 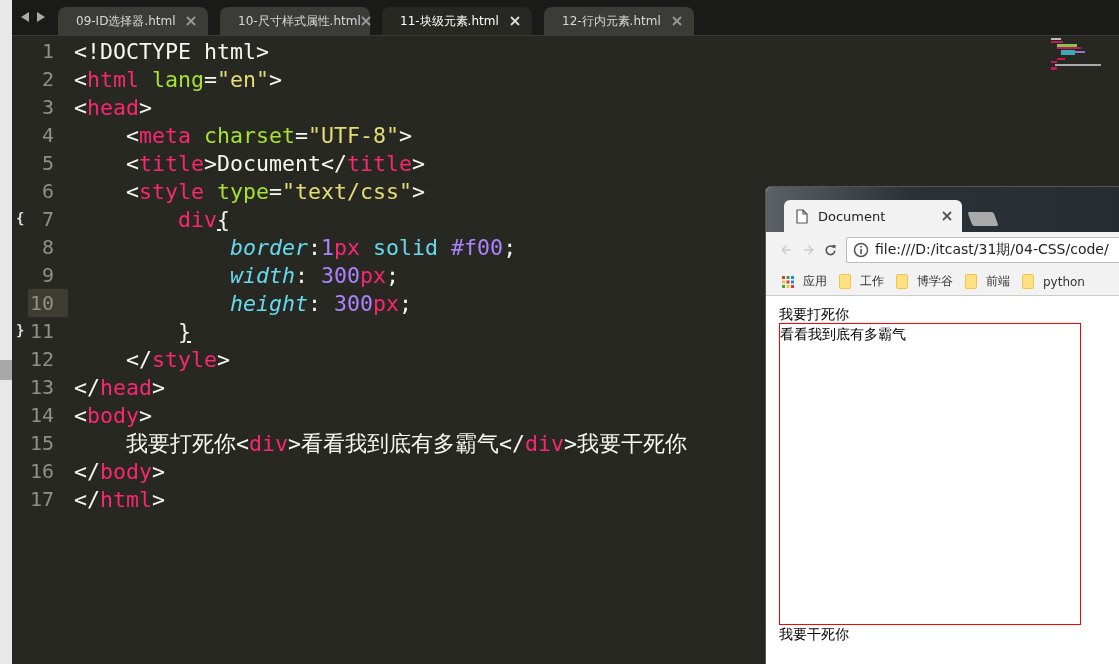 I want to click on line-number: 13, so click(x=41, y=387).